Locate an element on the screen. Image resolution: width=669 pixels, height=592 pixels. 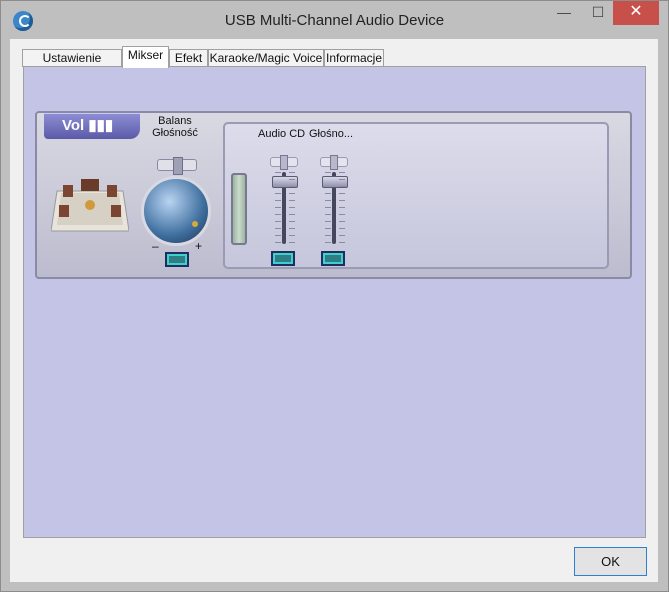
master-balance-slider is located at coordinates (177, 166).